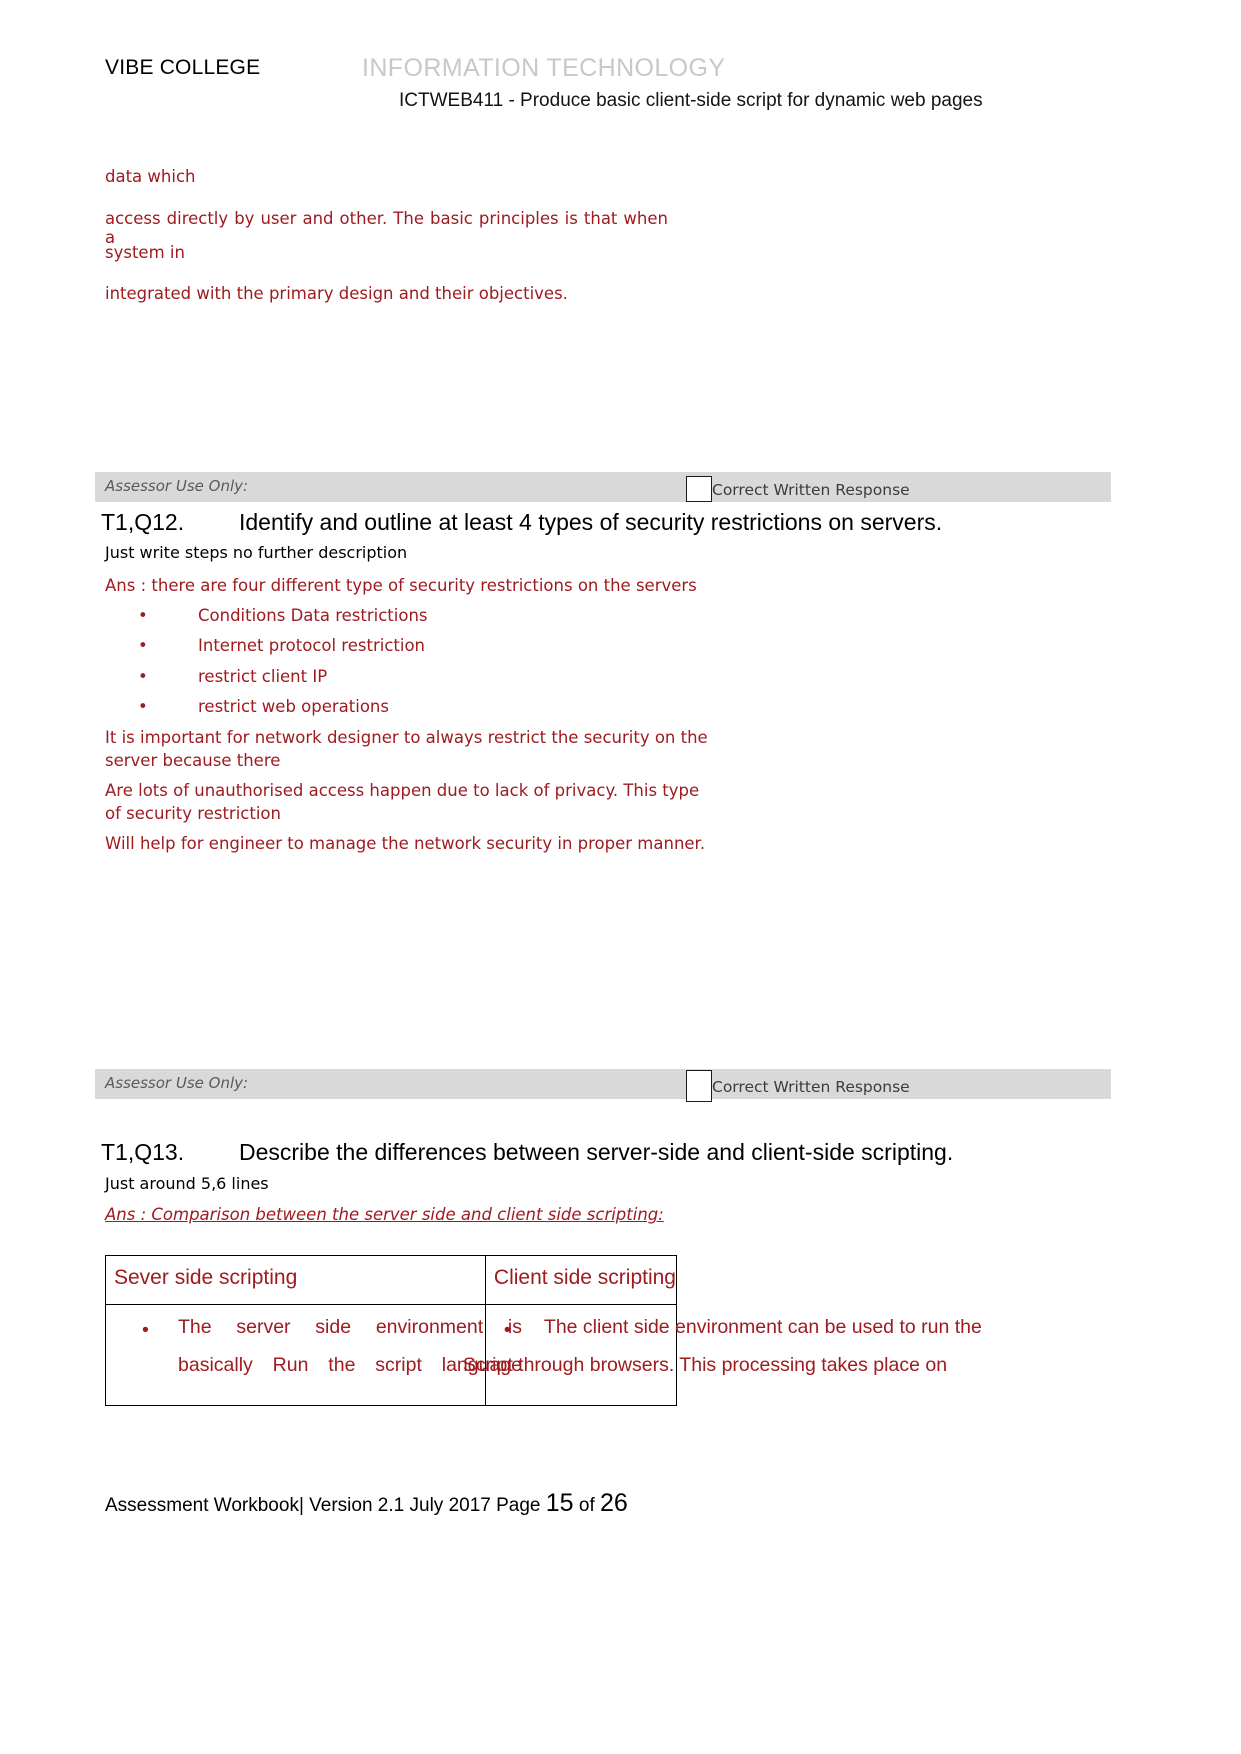  What do you see at coordinates (350, 1327) in the screenshot?
I see `server-cell-line-1: The server side environment is` at bounding box center [350, 1327].